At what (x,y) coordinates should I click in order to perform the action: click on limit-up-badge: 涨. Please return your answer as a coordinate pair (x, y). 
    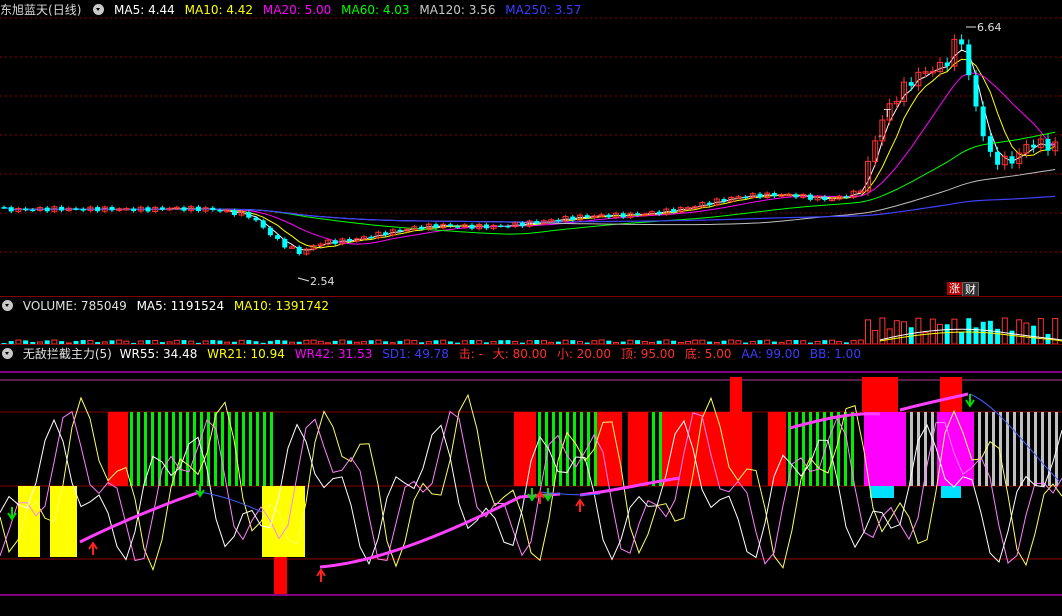
    Looking at the image, I should click on (954, 288).